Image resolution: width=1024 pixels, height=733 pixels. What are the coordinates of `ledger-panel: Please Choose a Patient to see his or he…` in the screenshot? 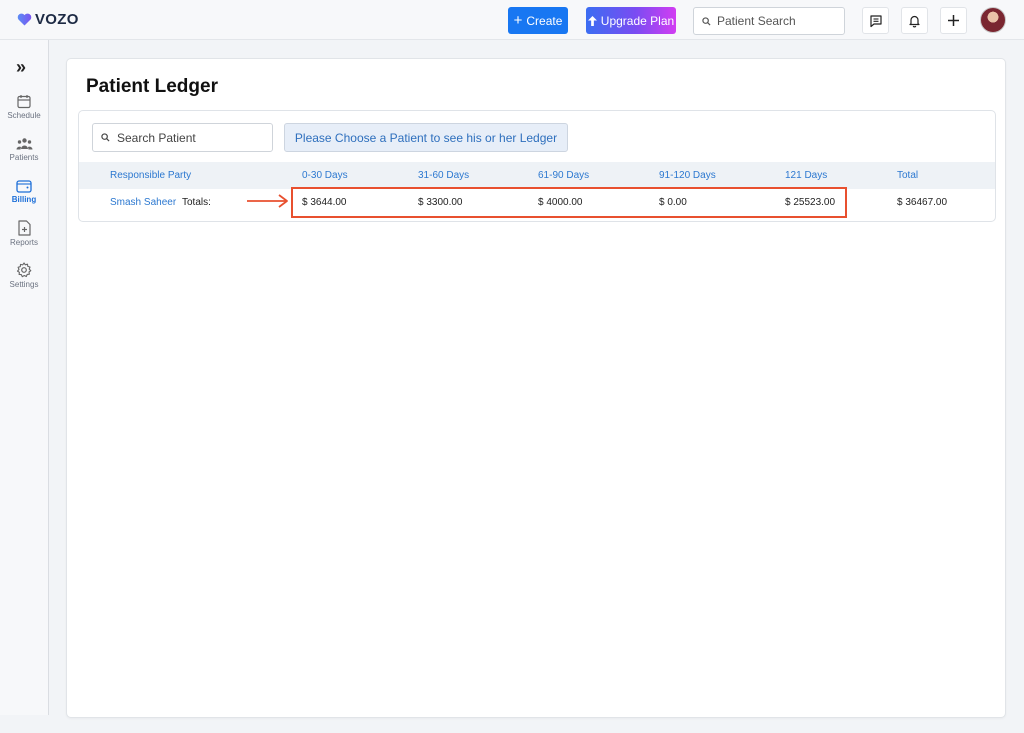 It's located at (537, 166).